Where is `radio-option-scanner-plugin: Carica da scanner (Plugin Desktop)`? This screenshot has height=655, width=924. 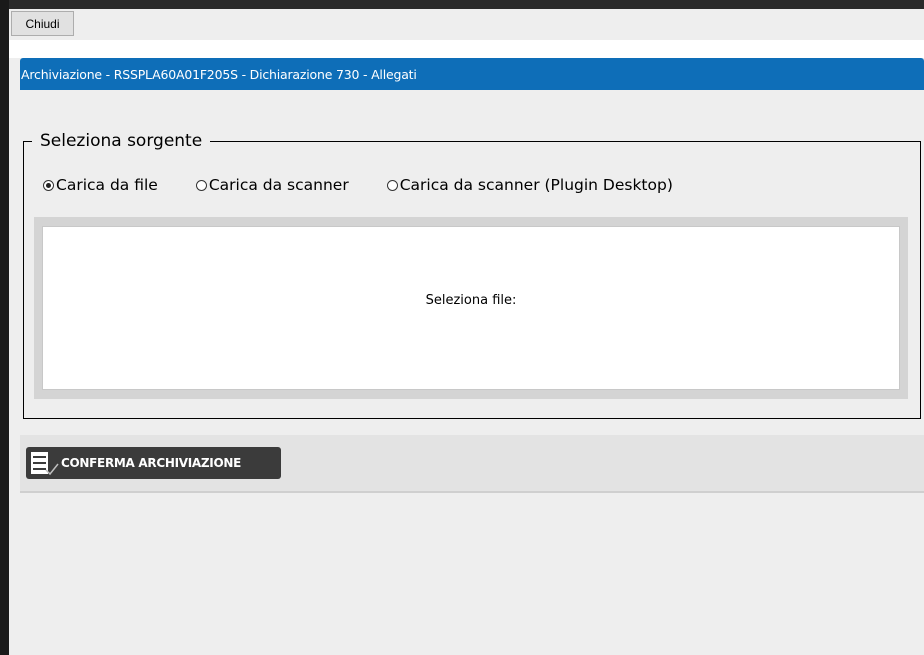 radio-option-scanner-plugin: Carica da scanner (Plugin Desktop) is located at coordinates (529, 185).